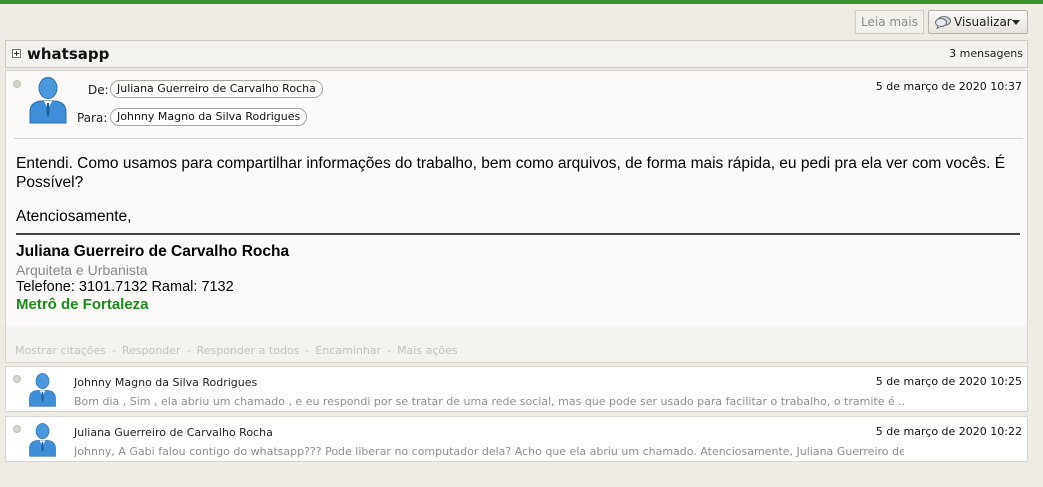  I want to click on message-sender: Juliana Guerreiro de Carvalho Rocha, so click(173, 432).